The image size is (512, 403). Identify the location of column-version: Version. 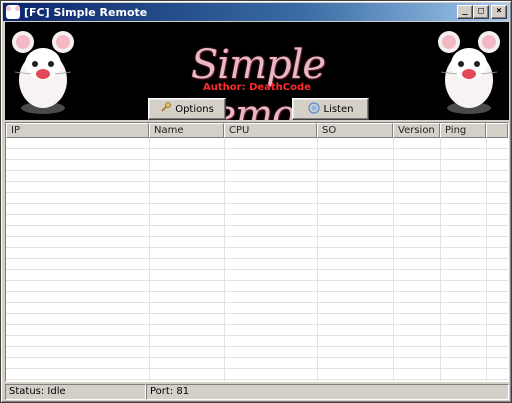
(416, 130).